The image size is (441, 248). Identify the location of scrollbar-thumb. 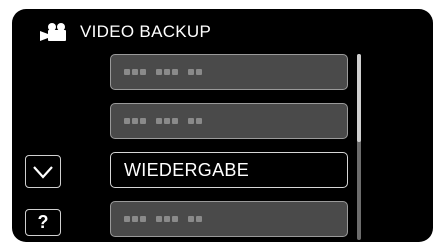
(359, 98).